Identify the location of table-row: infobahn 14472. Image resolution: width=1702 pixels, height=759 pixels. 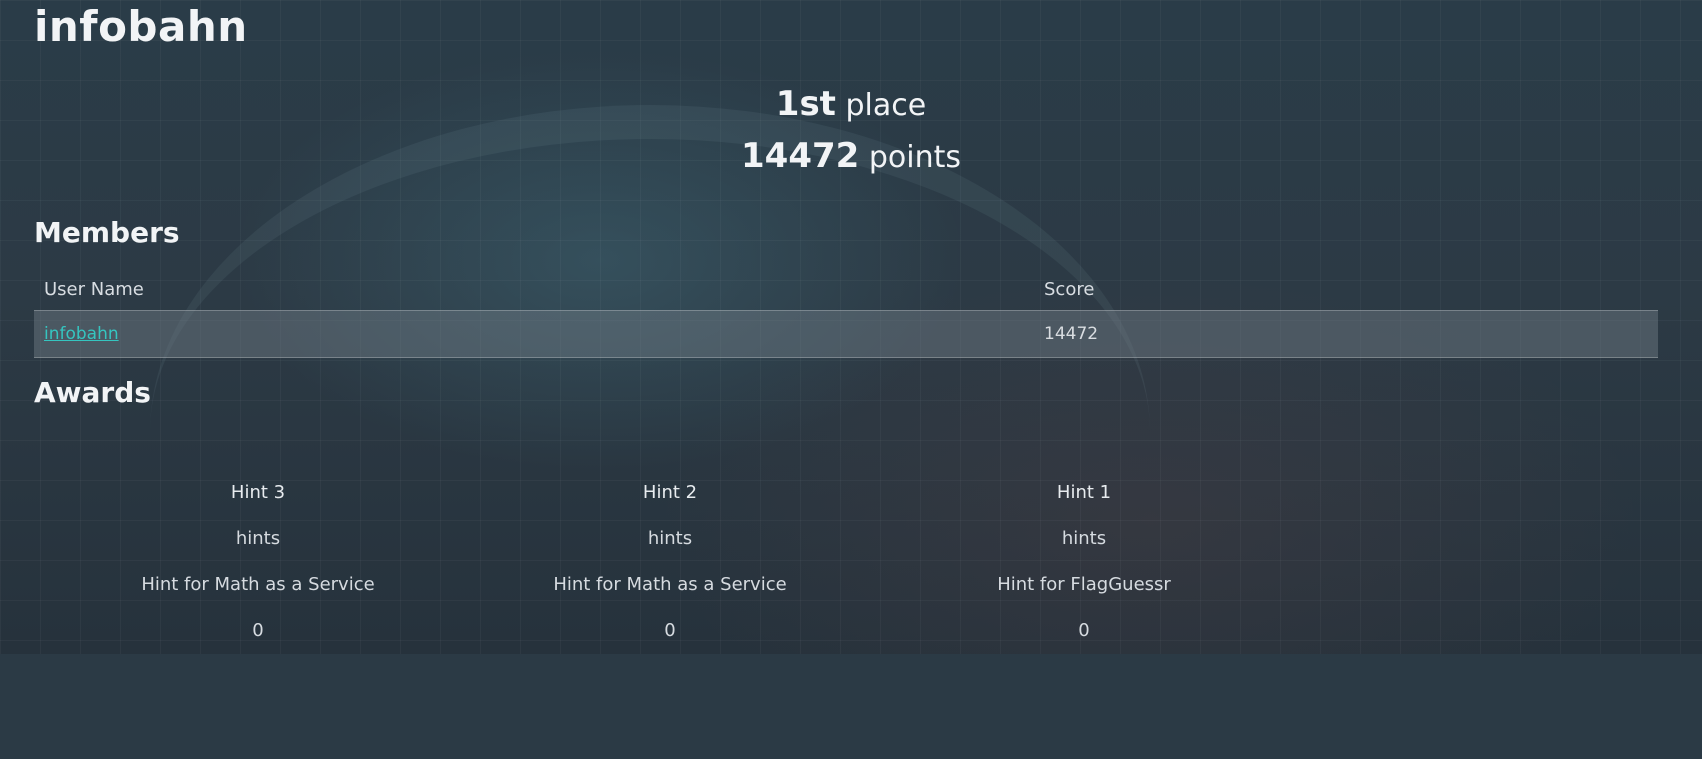
(846, 334).